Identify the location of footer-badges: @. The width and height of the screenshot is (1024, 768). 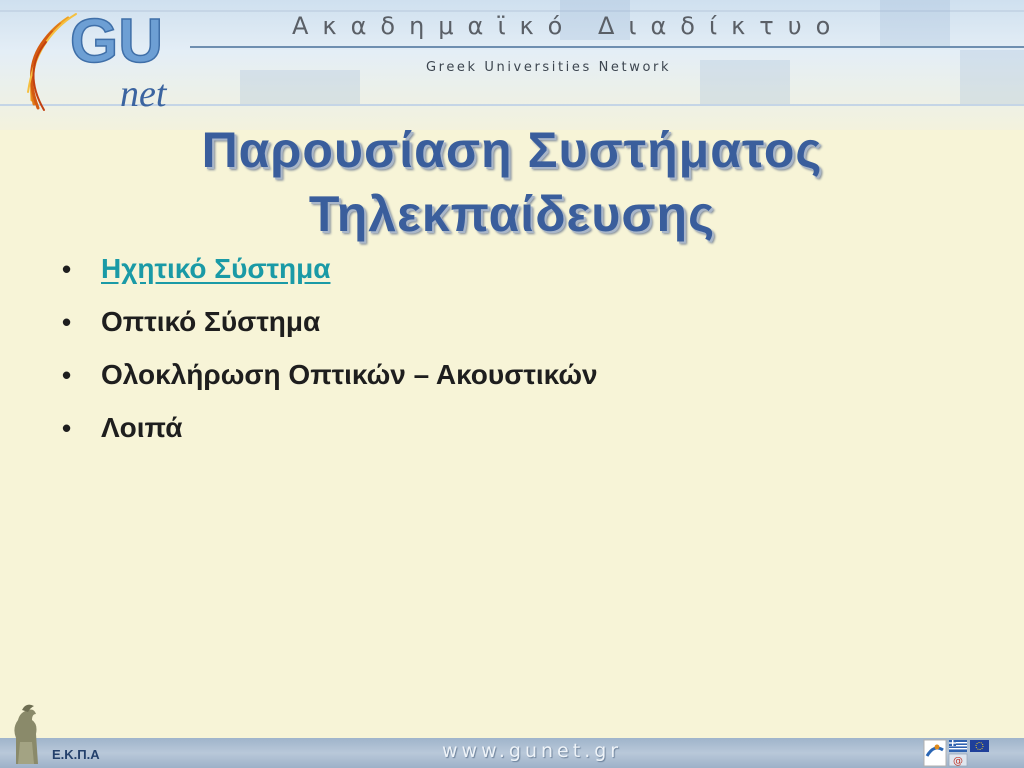
(956, 753).